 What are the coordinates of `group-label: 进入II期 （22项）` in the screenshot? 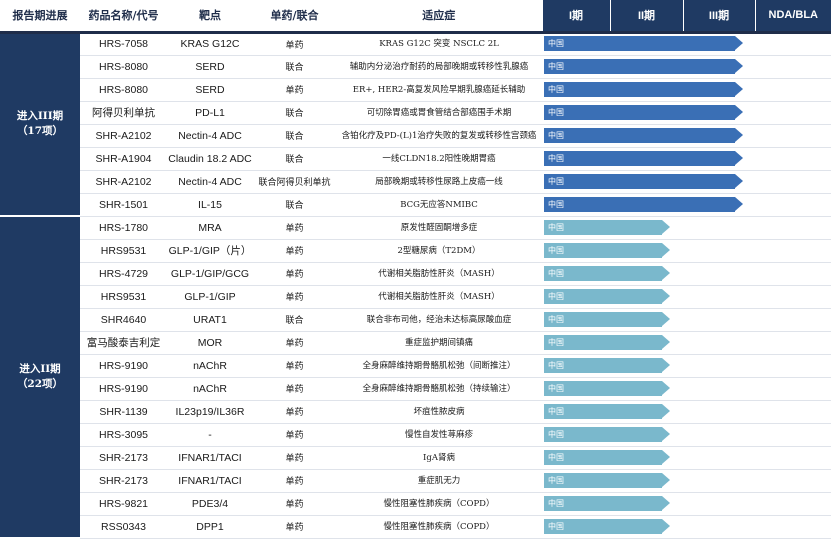 It's located at (40, 377).